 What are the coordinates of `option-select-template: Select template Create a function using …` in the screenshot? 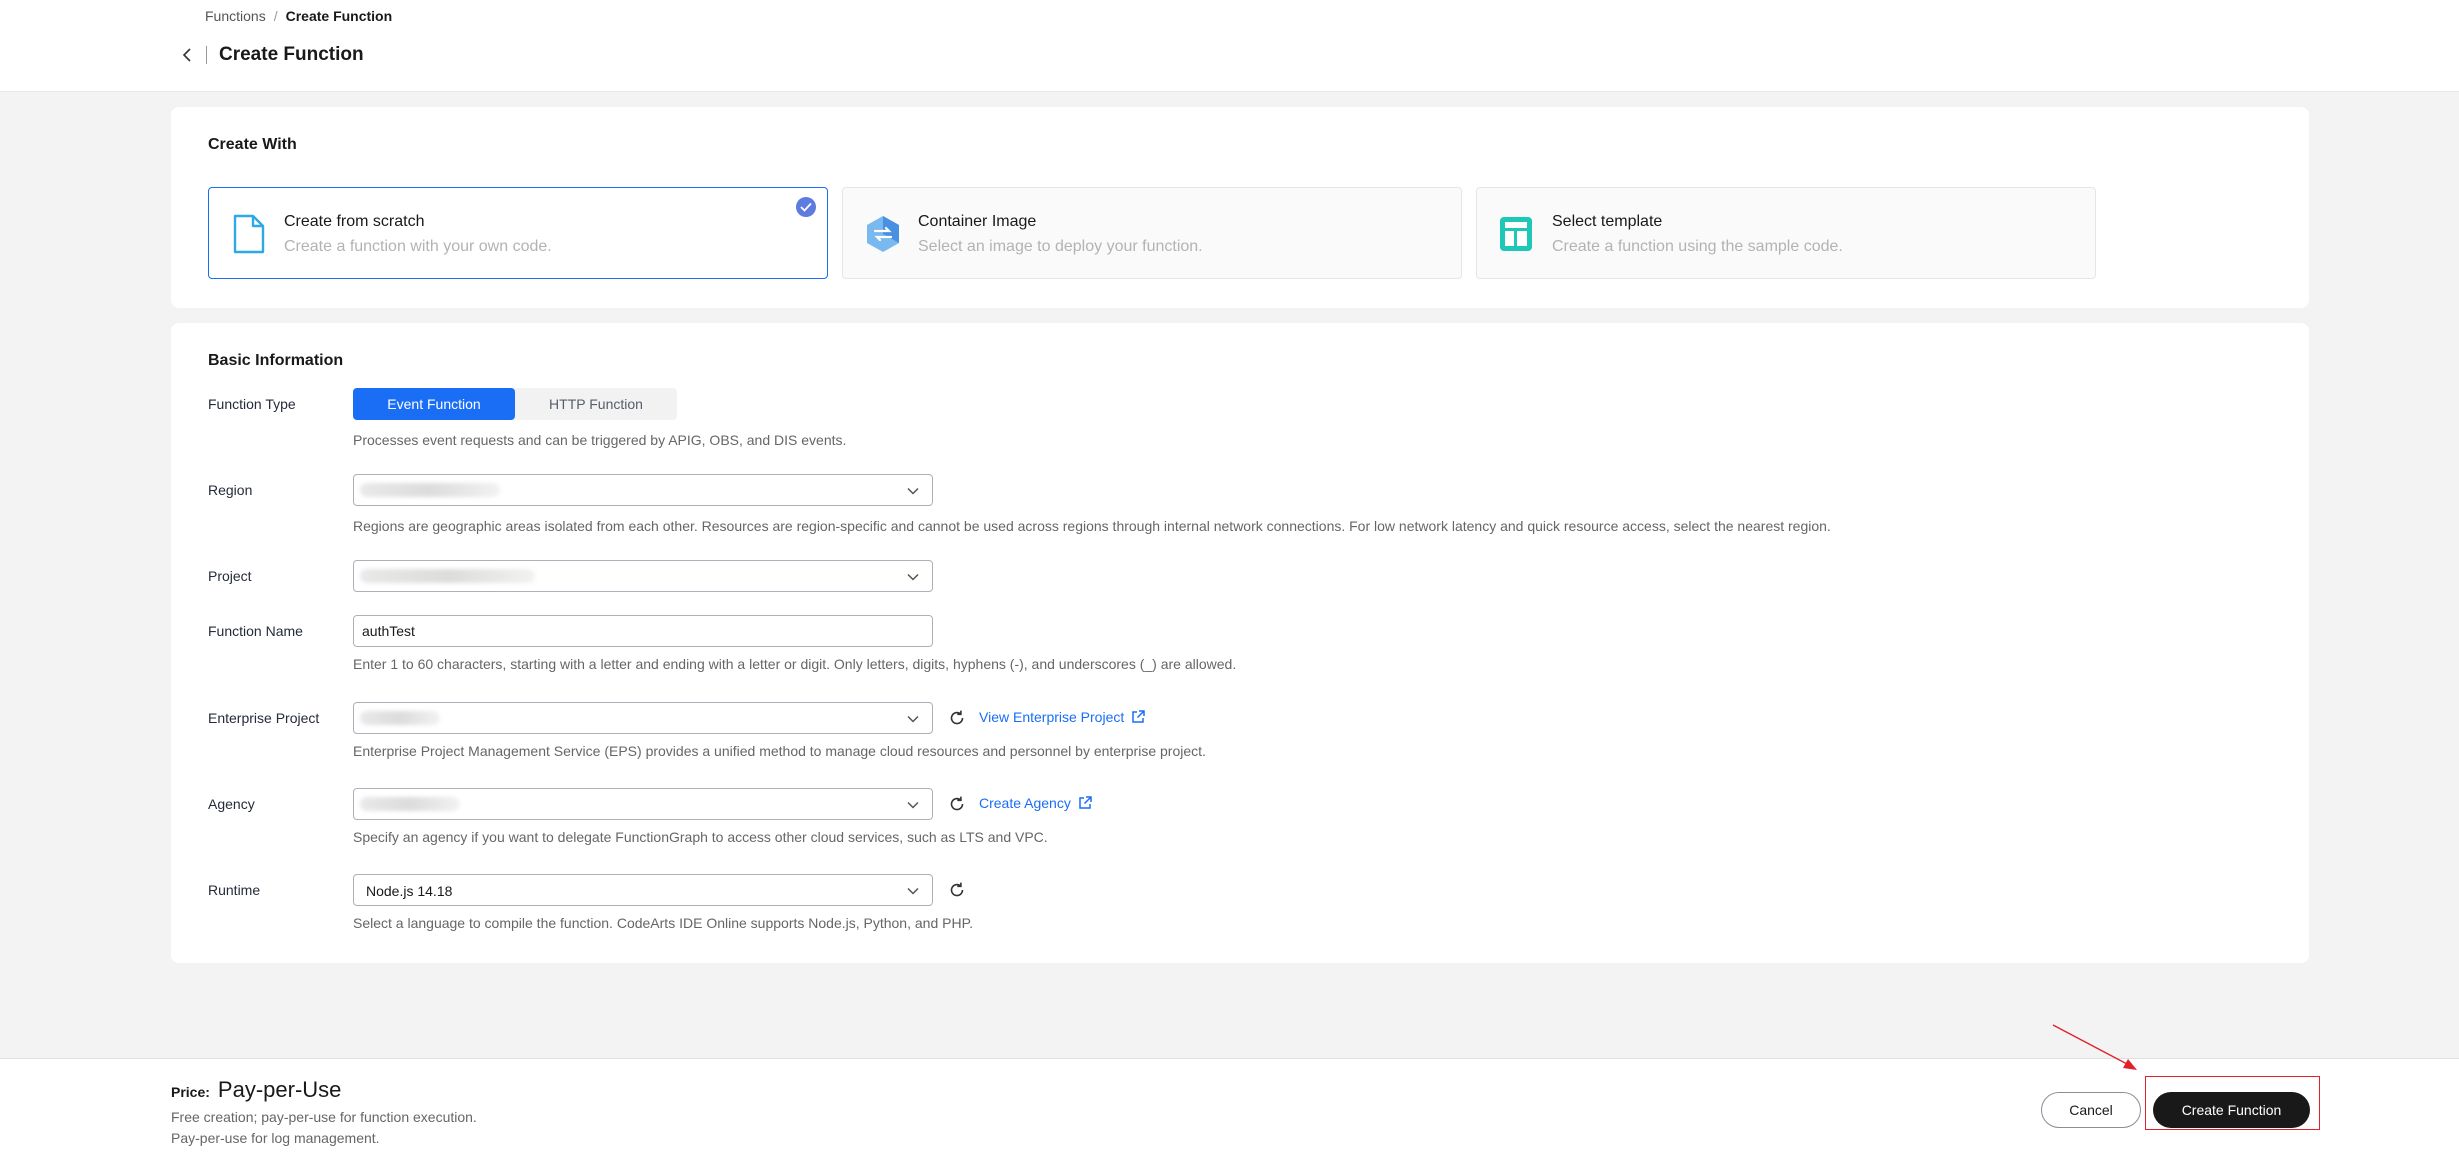 It's located at (1786, 233).